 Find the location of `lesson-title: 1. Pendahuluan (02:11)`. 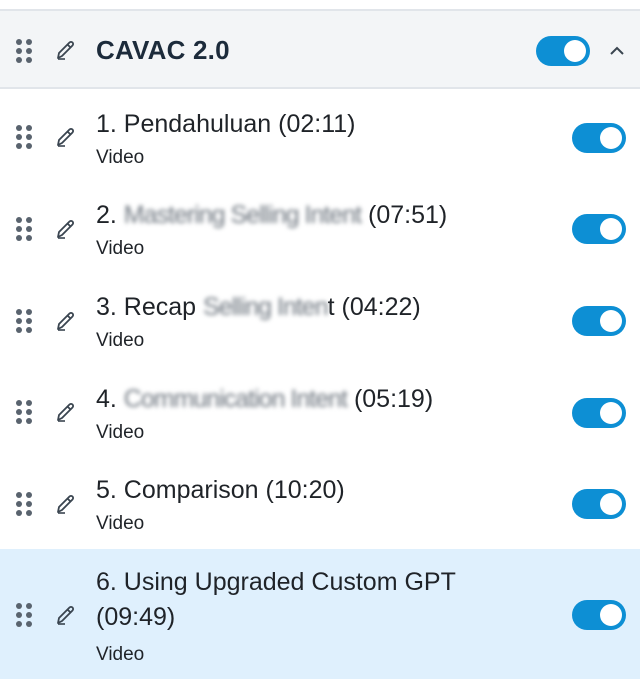

lesson-title: 1. Pendahuluan (02:11) is located at coordinates (316, 124).